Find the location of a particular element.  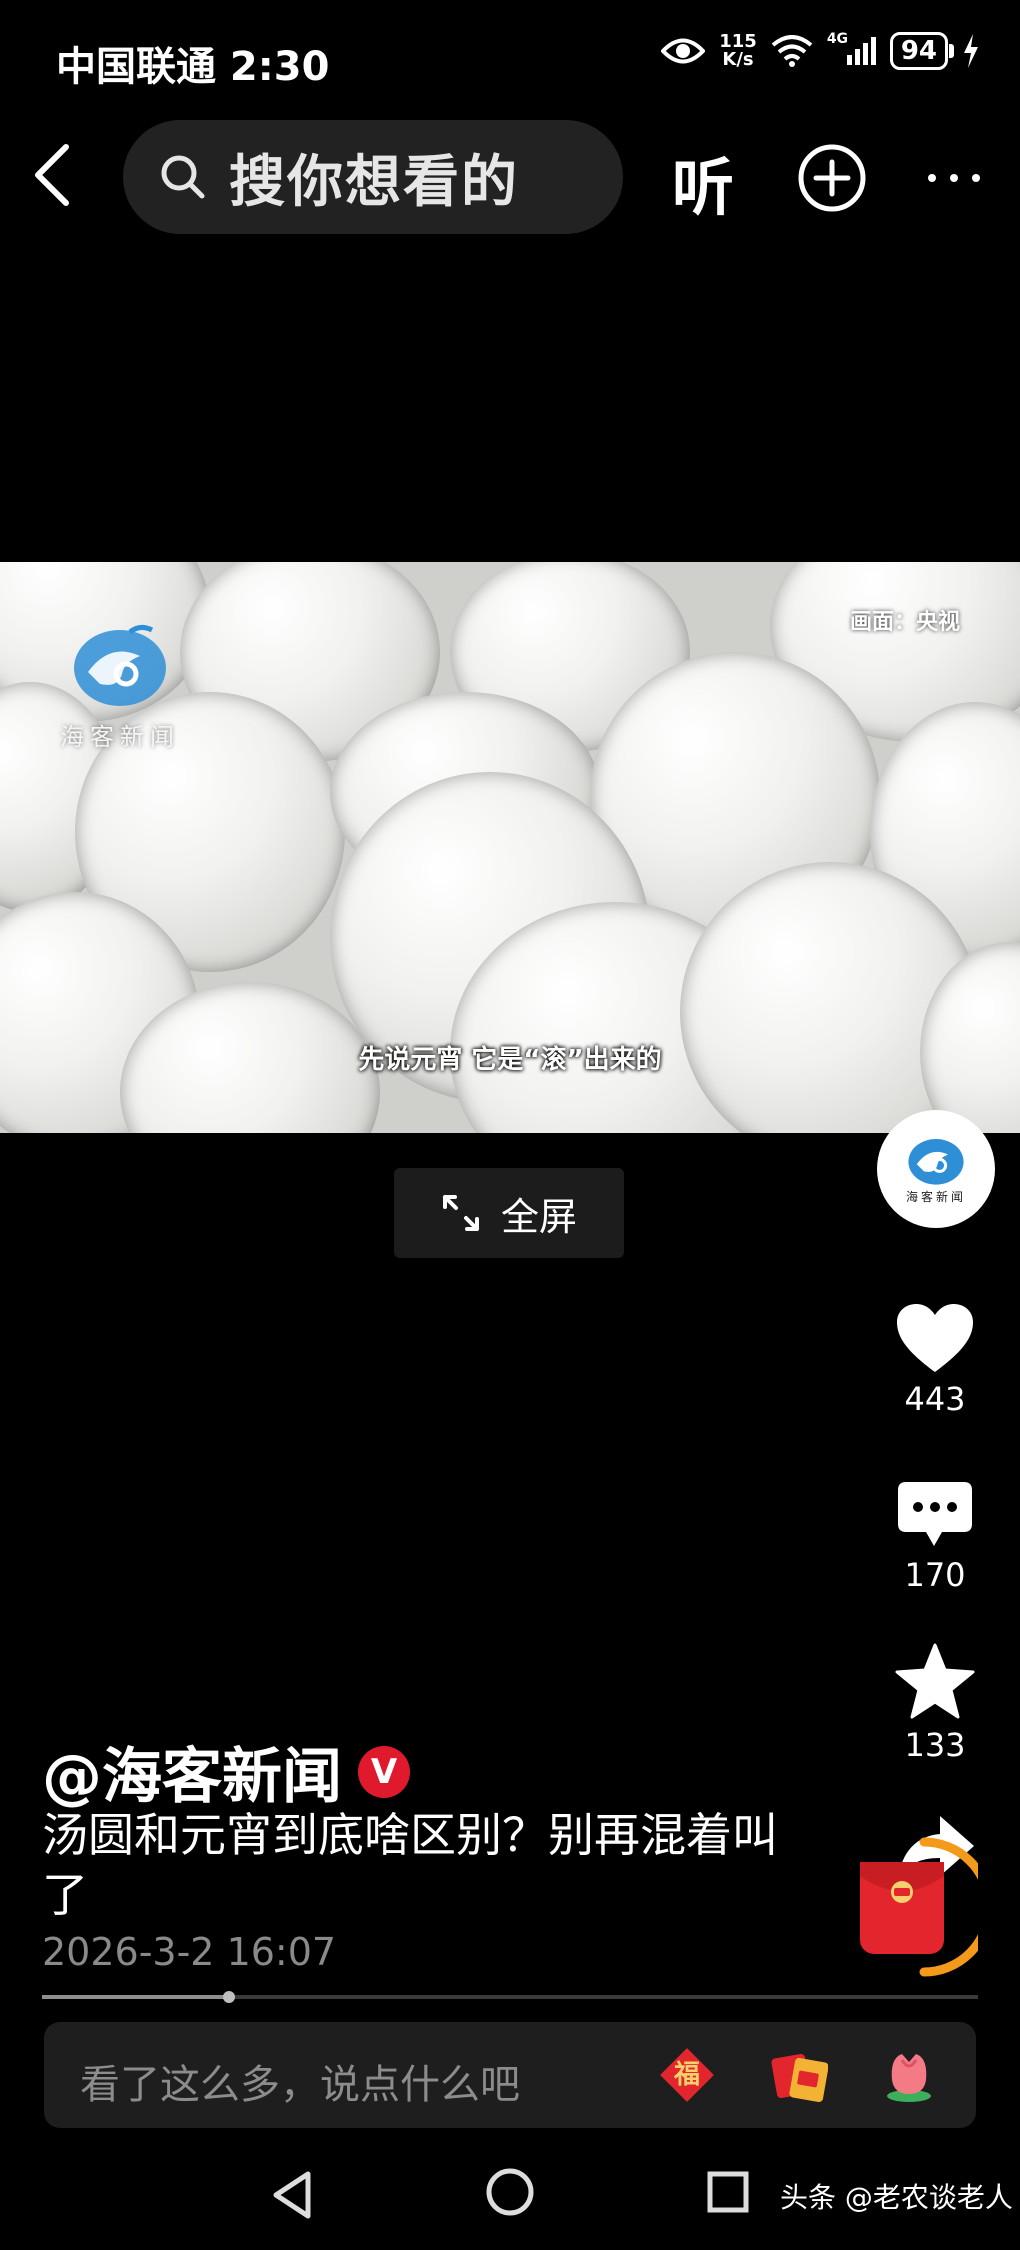

post-date: 2026-3-2 16:07 is located at coordinates (189, 1952).